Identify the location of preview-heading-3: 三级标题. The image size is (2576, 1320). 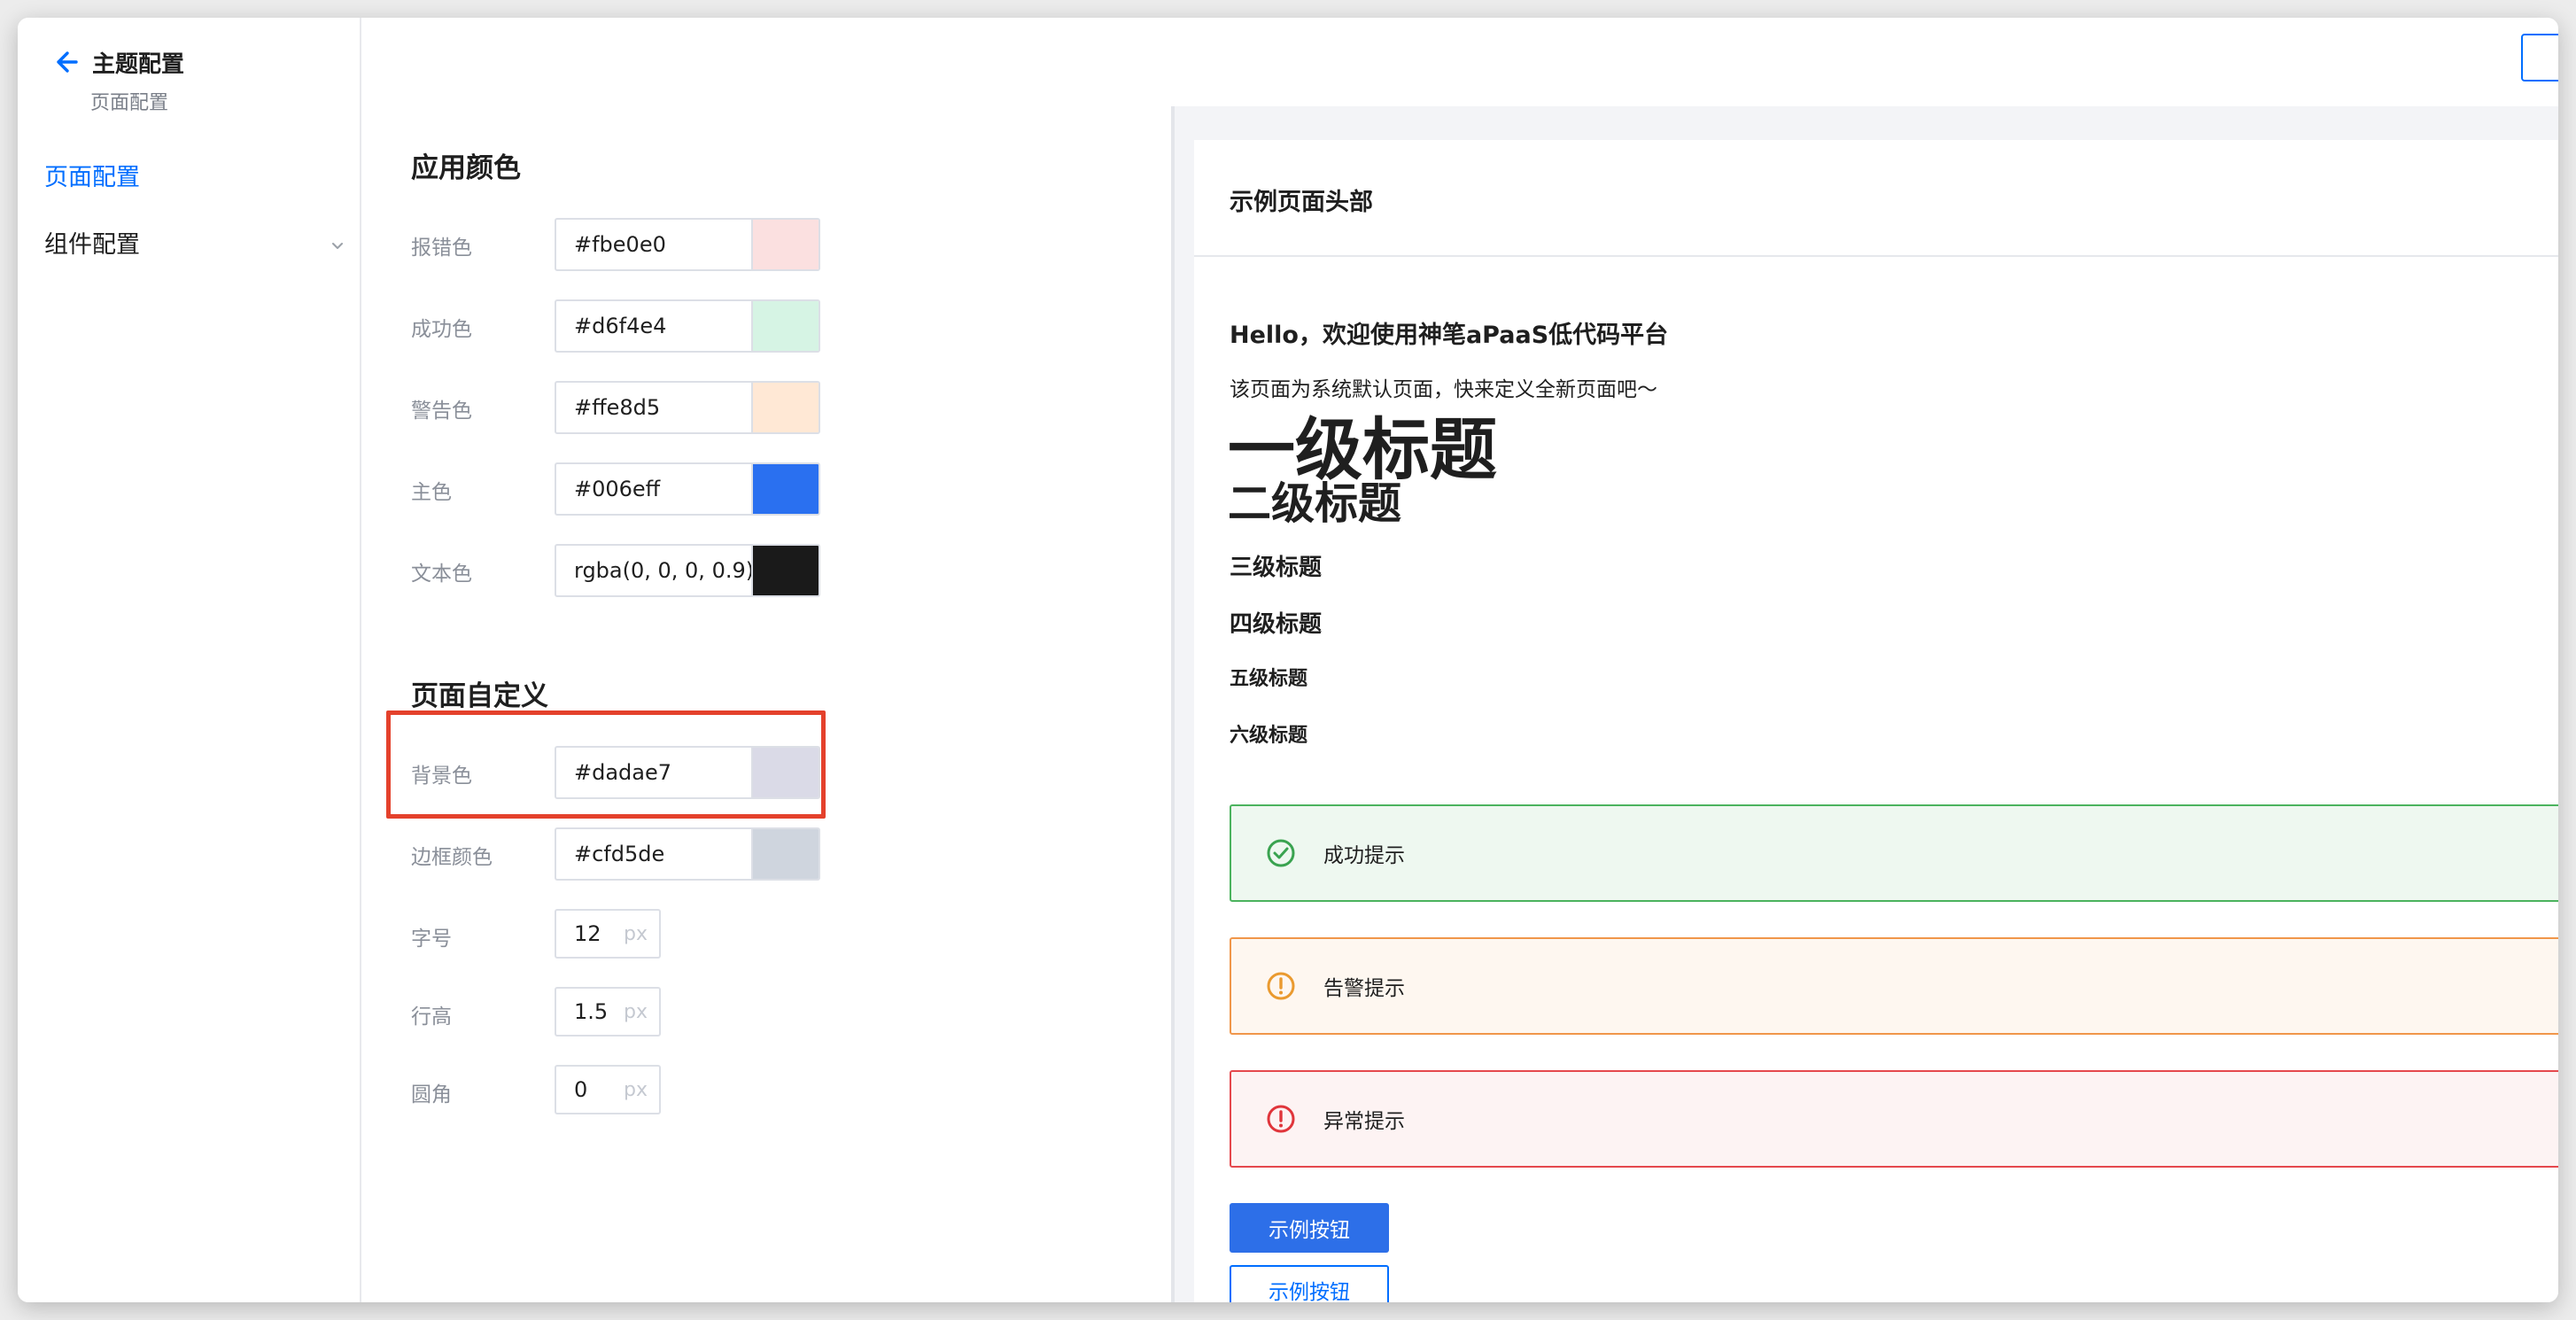
(1276, 568).